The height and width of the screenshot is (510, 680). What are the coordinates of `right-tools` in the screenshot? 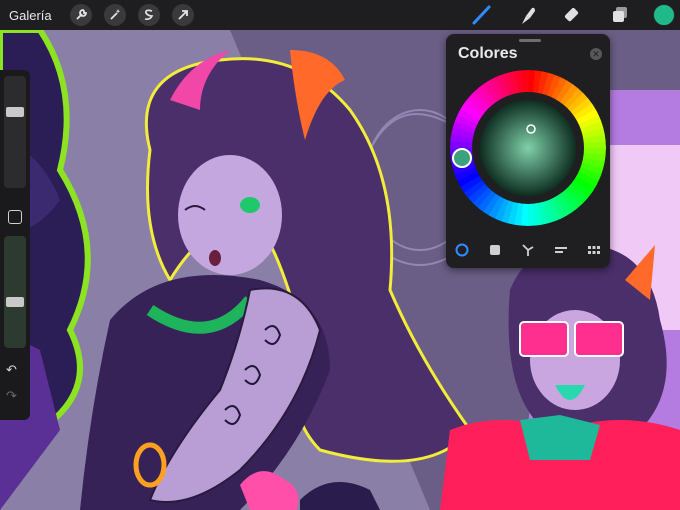 It's located at (574, 15).